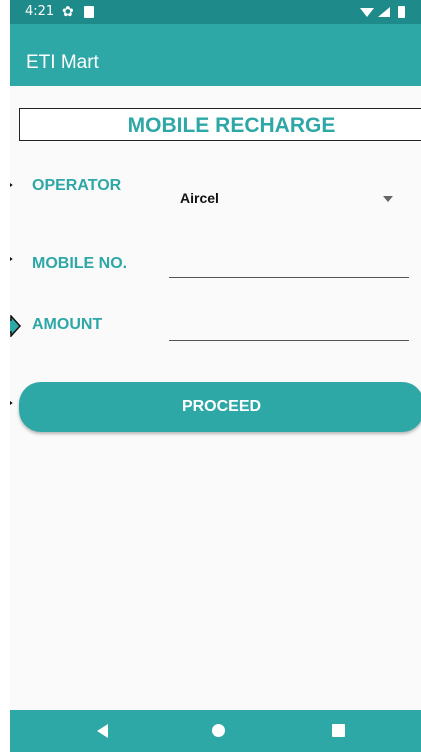 The height and width of the screenshot is (752, 421). Describe the element at coordinates (289, 340) in the screenshot. I see `amount-underline` at that location.